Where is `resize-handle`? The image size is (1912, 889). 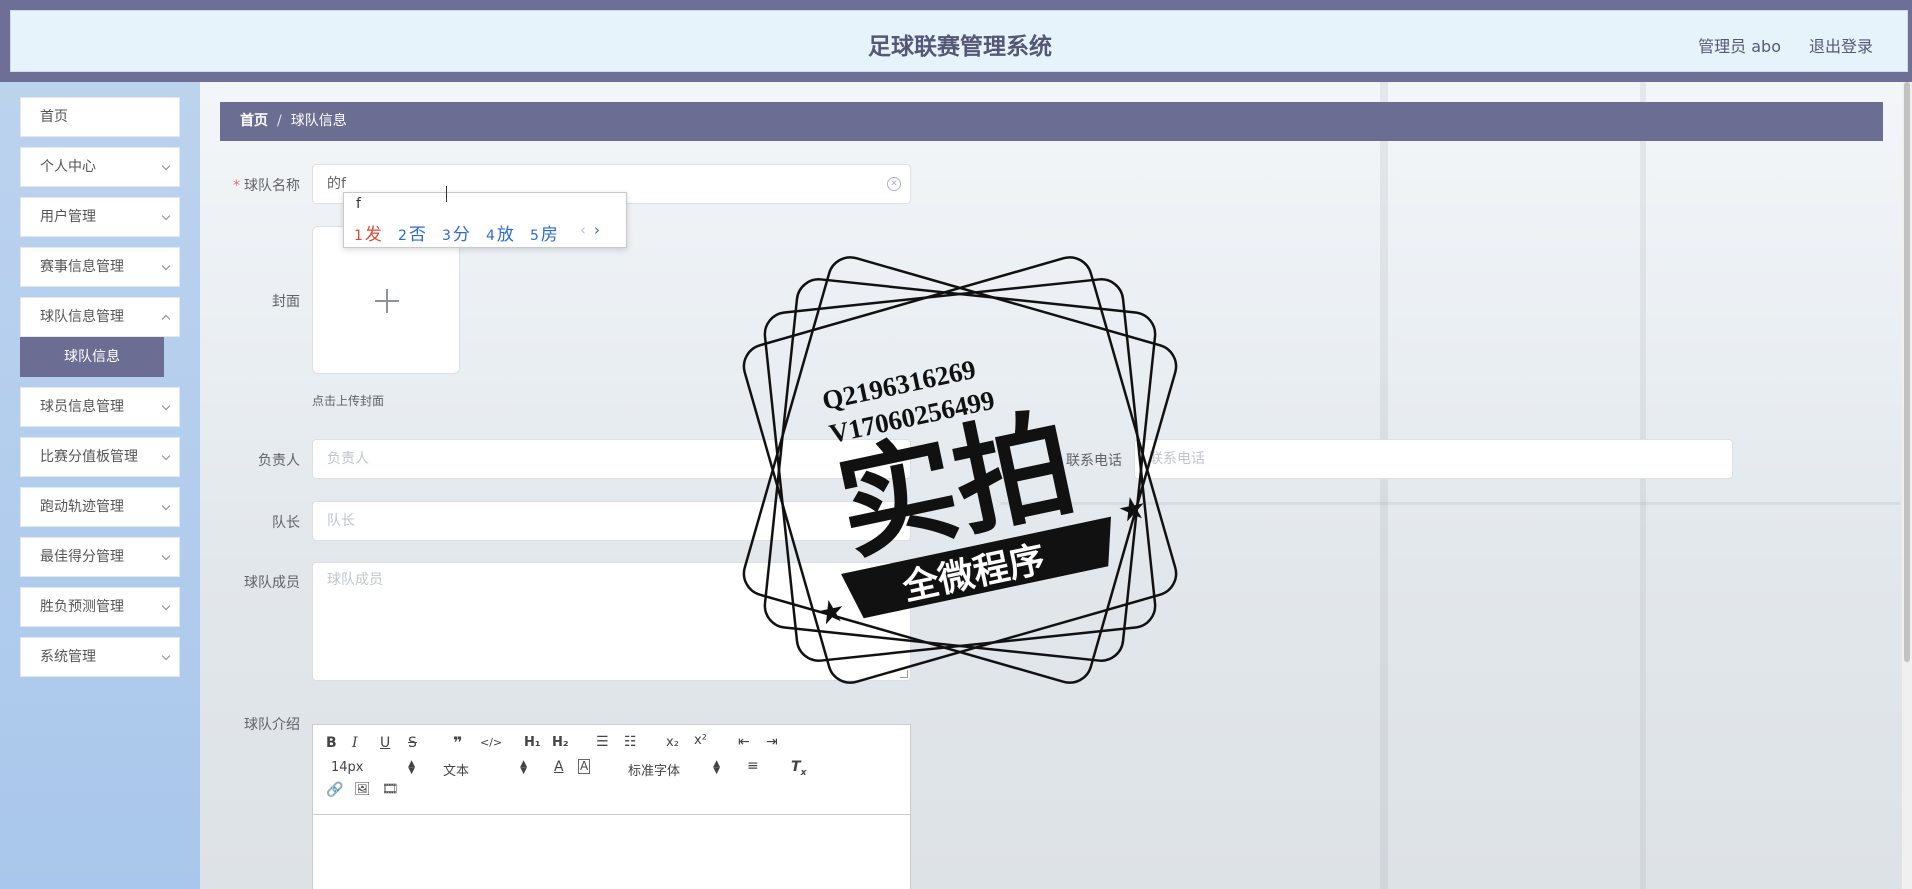 resize-handle is located at coordinates (904, 674).